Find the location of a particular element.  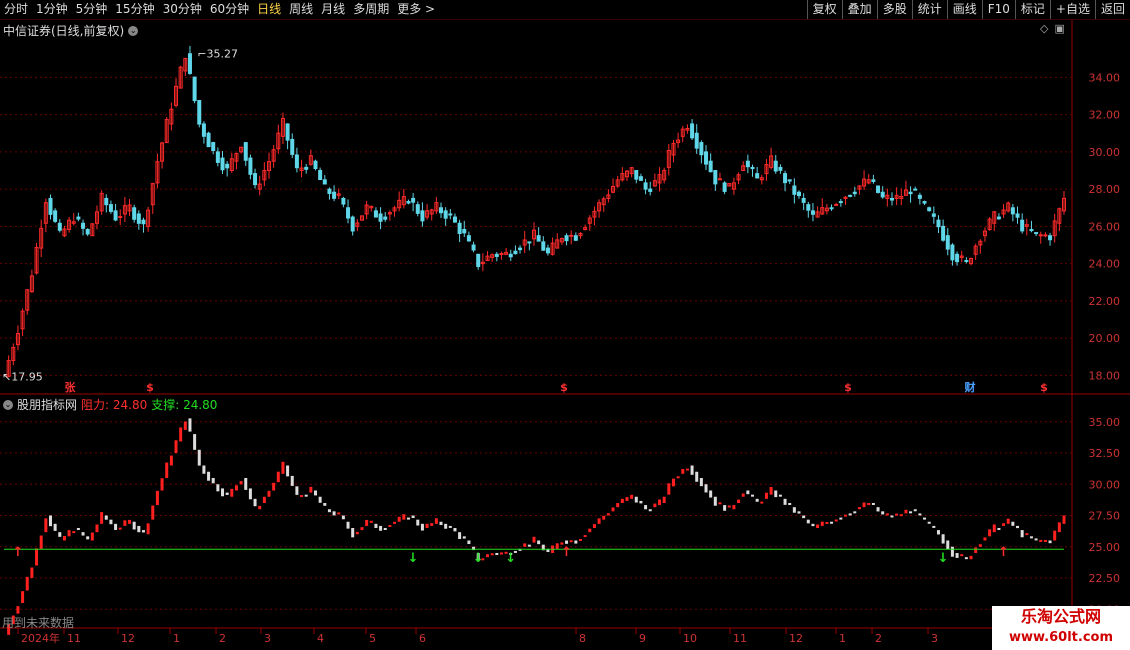

main-y-tick: 26.00 is located at coordinates (1105, 226).